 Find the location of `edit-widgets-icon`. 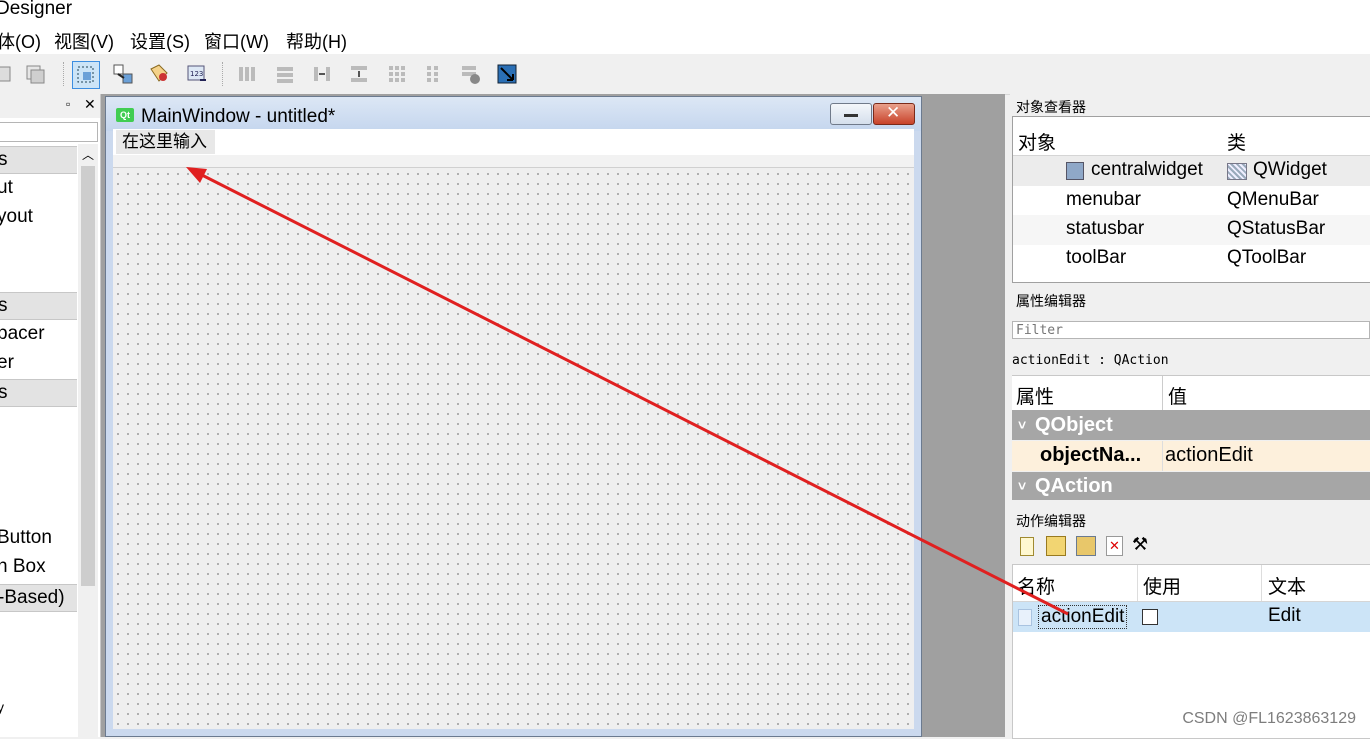

edit-widgets-icon is located at coordinates (86, 75).